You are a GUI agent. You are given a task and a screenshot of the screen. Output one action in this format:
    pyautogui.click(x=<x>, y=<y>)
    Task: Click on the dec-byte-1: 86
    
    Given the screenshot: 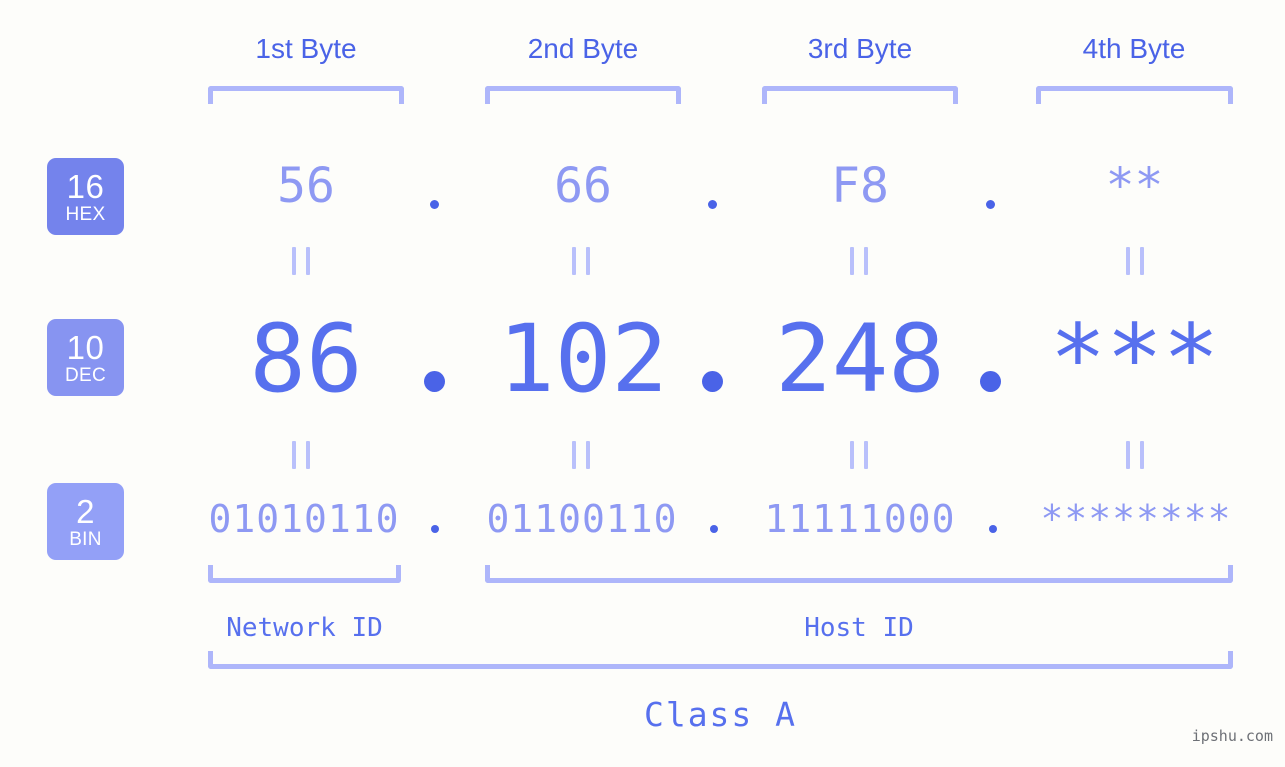 What is the action you would take?
    pyautogui.click(x=306, y=359)
    